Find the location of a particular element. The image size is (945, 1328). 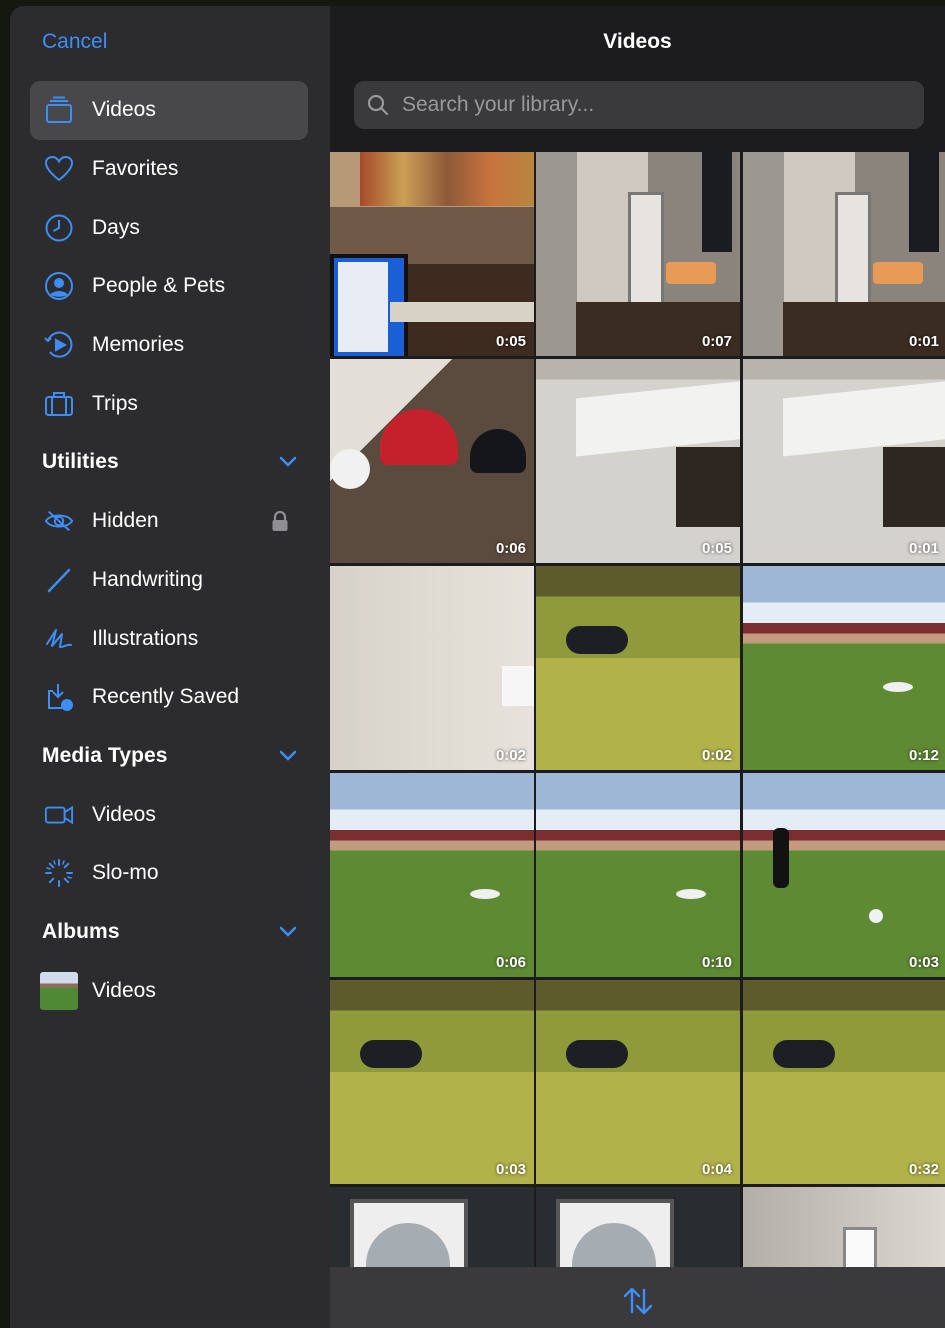

sidebar-item-videos: Videos is located at coordinates (169, 110).